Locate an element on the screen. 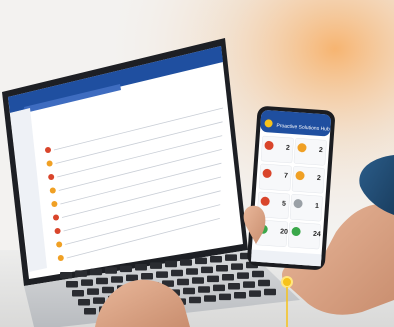 This screenshot has width=394, height=327. phone-tile-value: 1 is located at coordinates (317, 206).